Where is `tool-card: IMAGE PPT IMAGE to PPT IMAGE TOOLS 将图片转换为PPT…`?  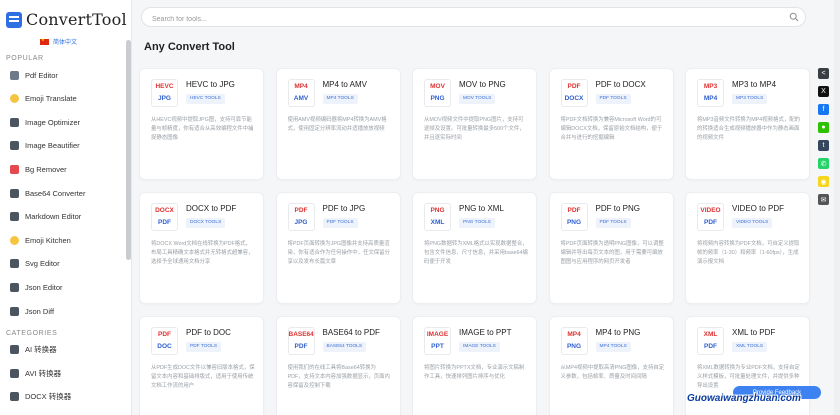
tool-card: IMAGE PPT IMAGE to PPT IMAGE TOOLS 将图片转换为PPT… is located at coordinates (474, 365).